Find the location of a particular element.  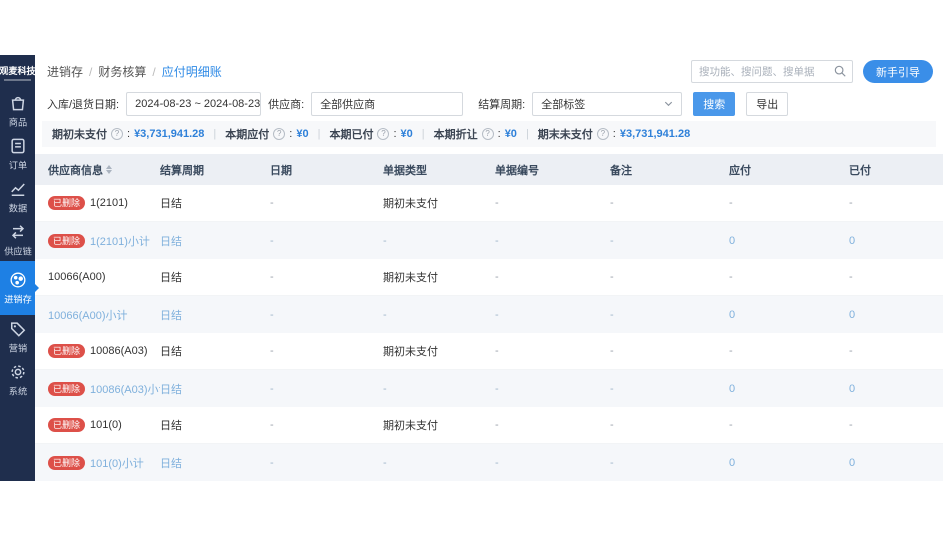

chevron-down-icon is located at coordinates (669, 104).